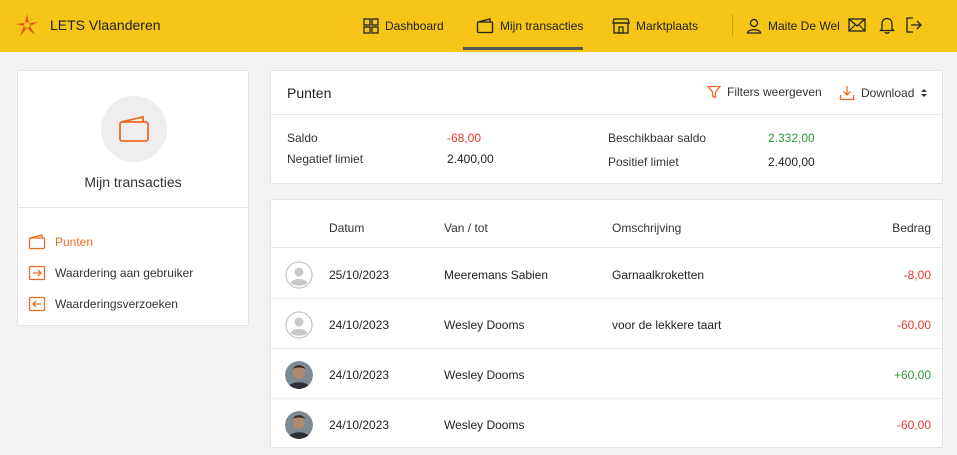 The image size is (957, 455). I want to click on column-header-from-to: Van / tot, so click(466, 228).